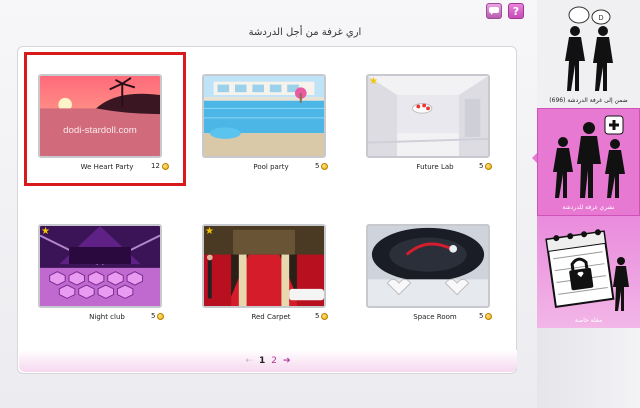  I want to click on join-chat-room-button: D ضمن إلى غرفة الدردشة (696), so click(588, 54).